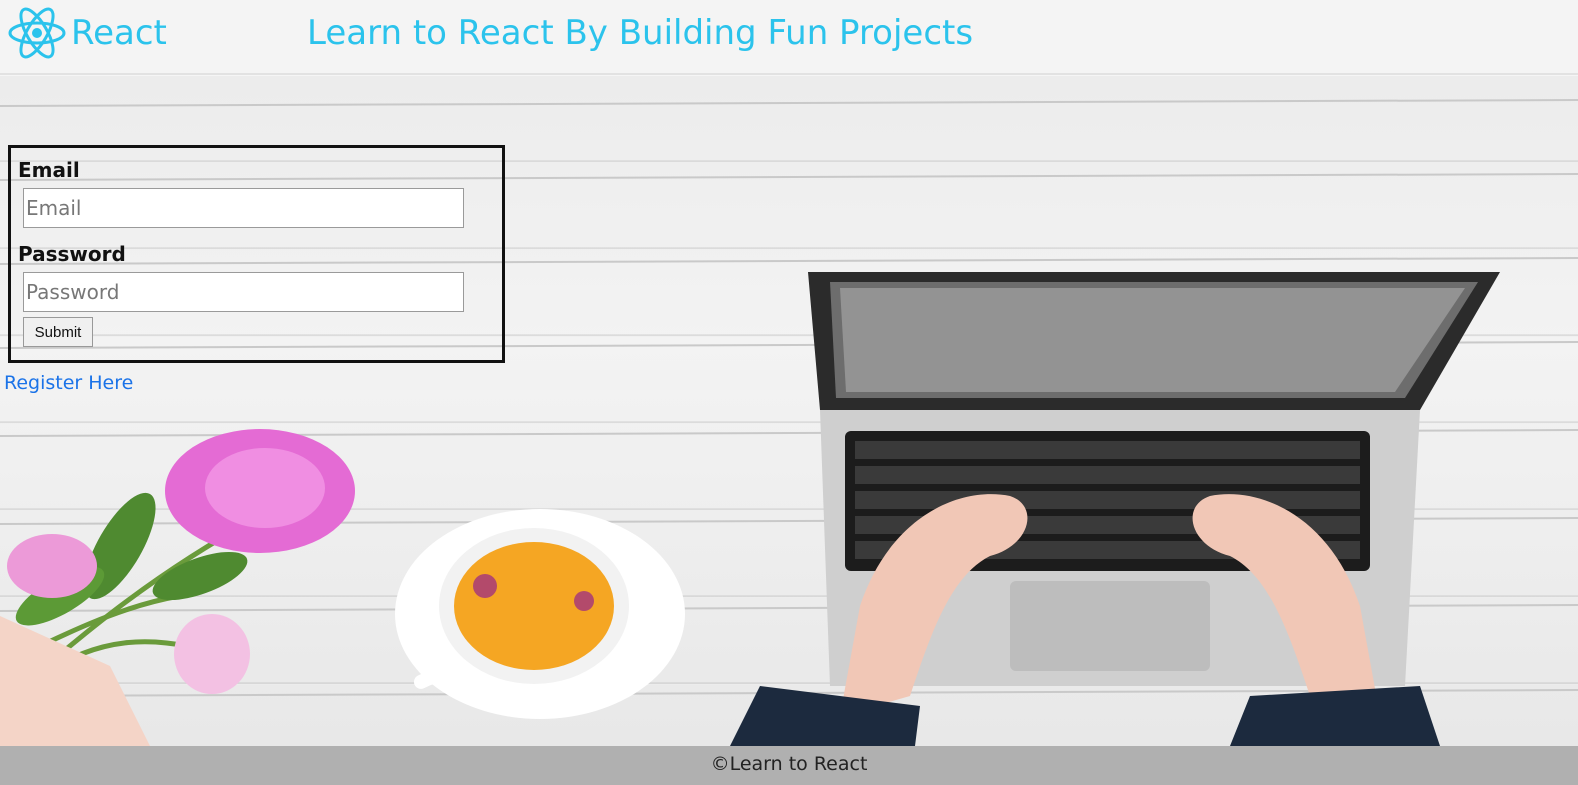 The height and width of the screenshot is (785, 1578). I want to click on password-field, so click(243, 292).